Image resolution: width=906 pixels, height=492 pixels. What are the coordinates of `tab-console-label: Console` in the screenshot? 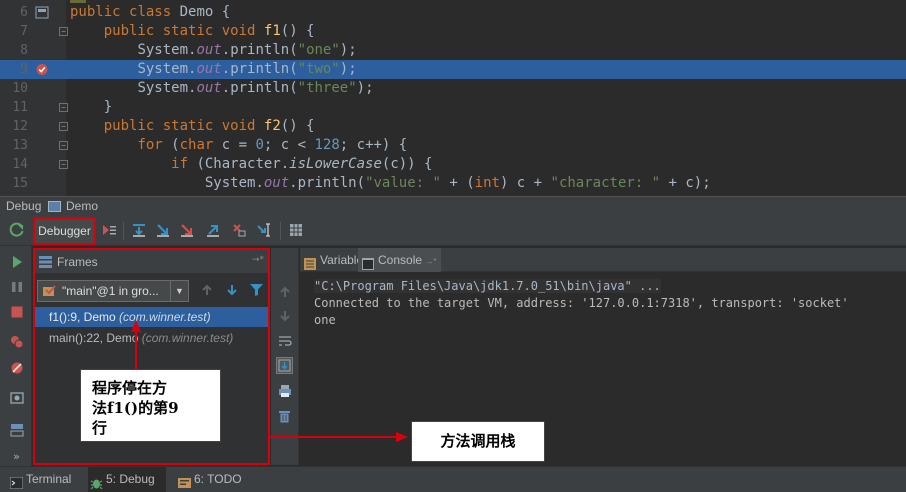 It's located at (400, 260).